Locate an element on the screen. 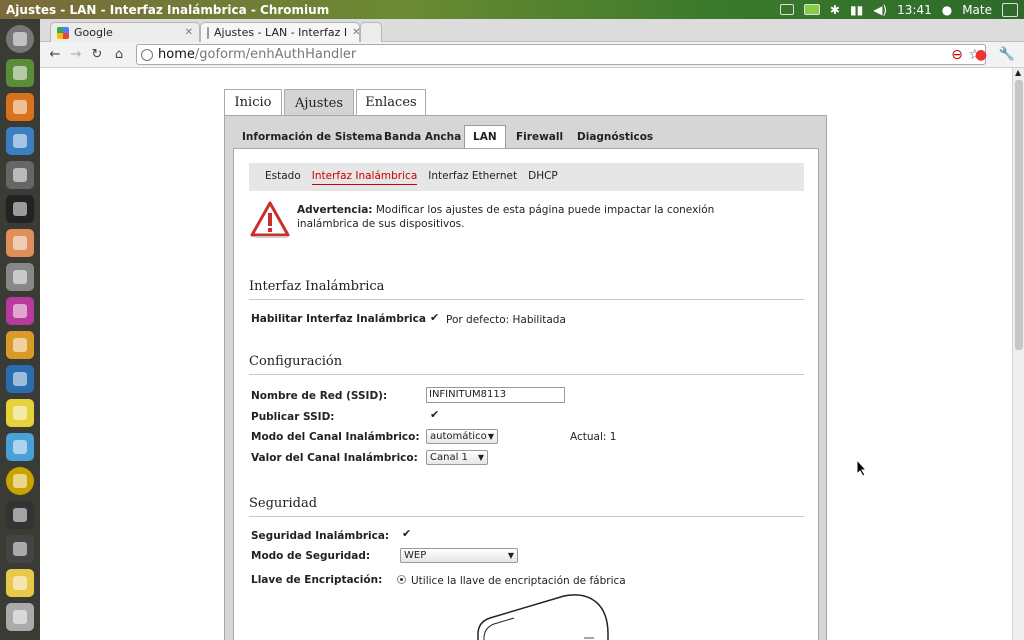 The image size is (1024, 640). router-image is located at coordinates (543, 617).